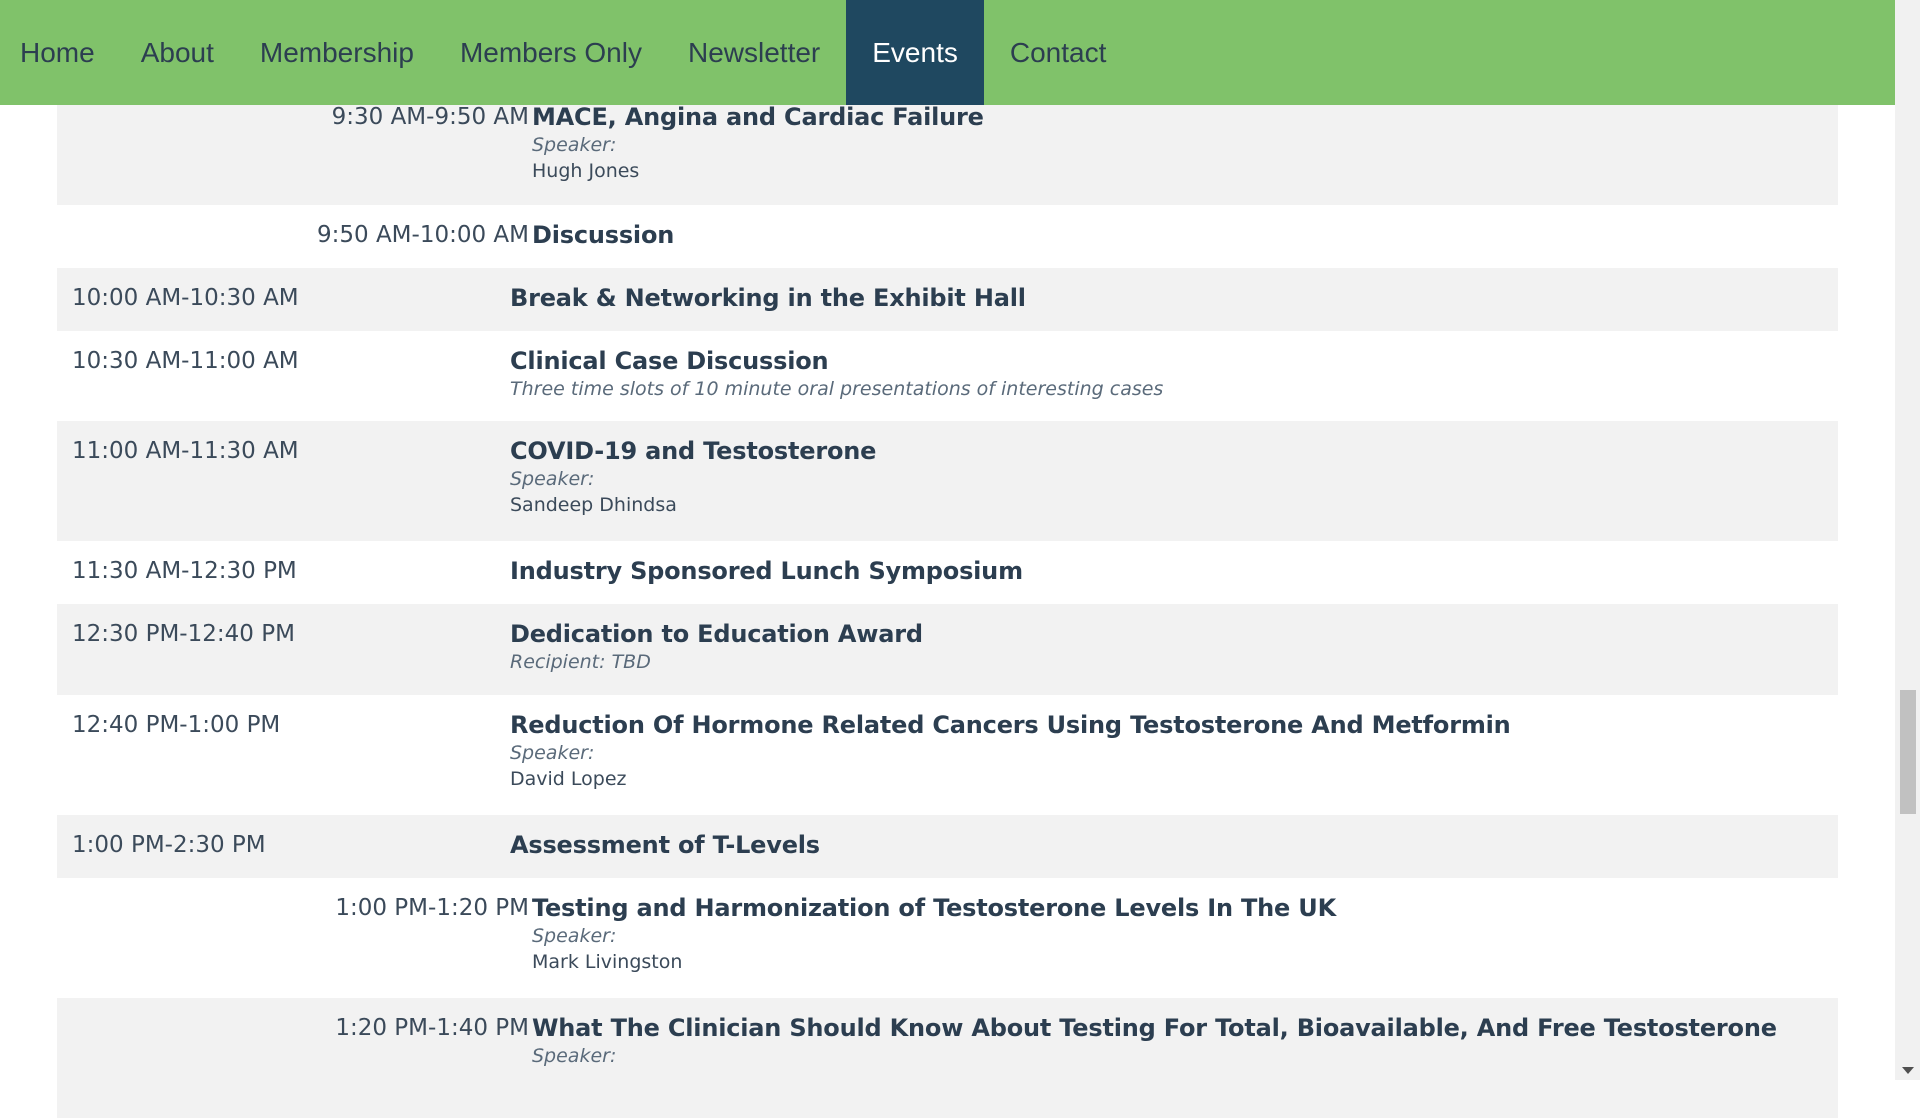 The height and width of the screenshot is (1118, 1920). What do you see at coordinates (754, 52) in the screenshot?
I see `nav-item-newsletter: Newsletter` at bounding box center [754, 52].